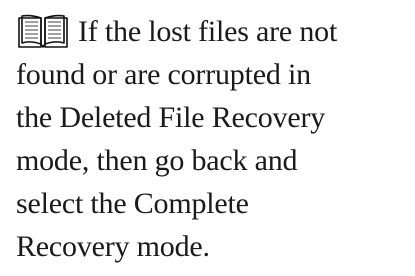 The height and width of the screenshot is (276, 415). Describe the element at coordinates (208, 31) in the screenshot. I see `note-line-1: If the lost files are not` at that location.